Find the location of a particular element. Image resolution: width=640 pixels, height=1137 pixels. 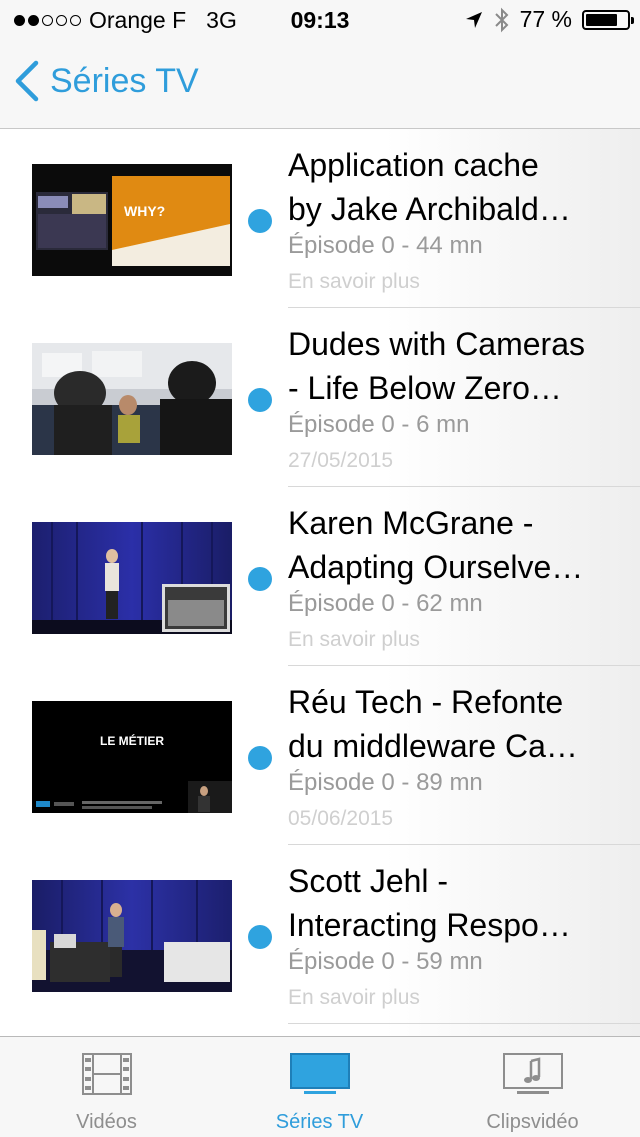

back-button: Séries TV is located at coordinates (106, 81).